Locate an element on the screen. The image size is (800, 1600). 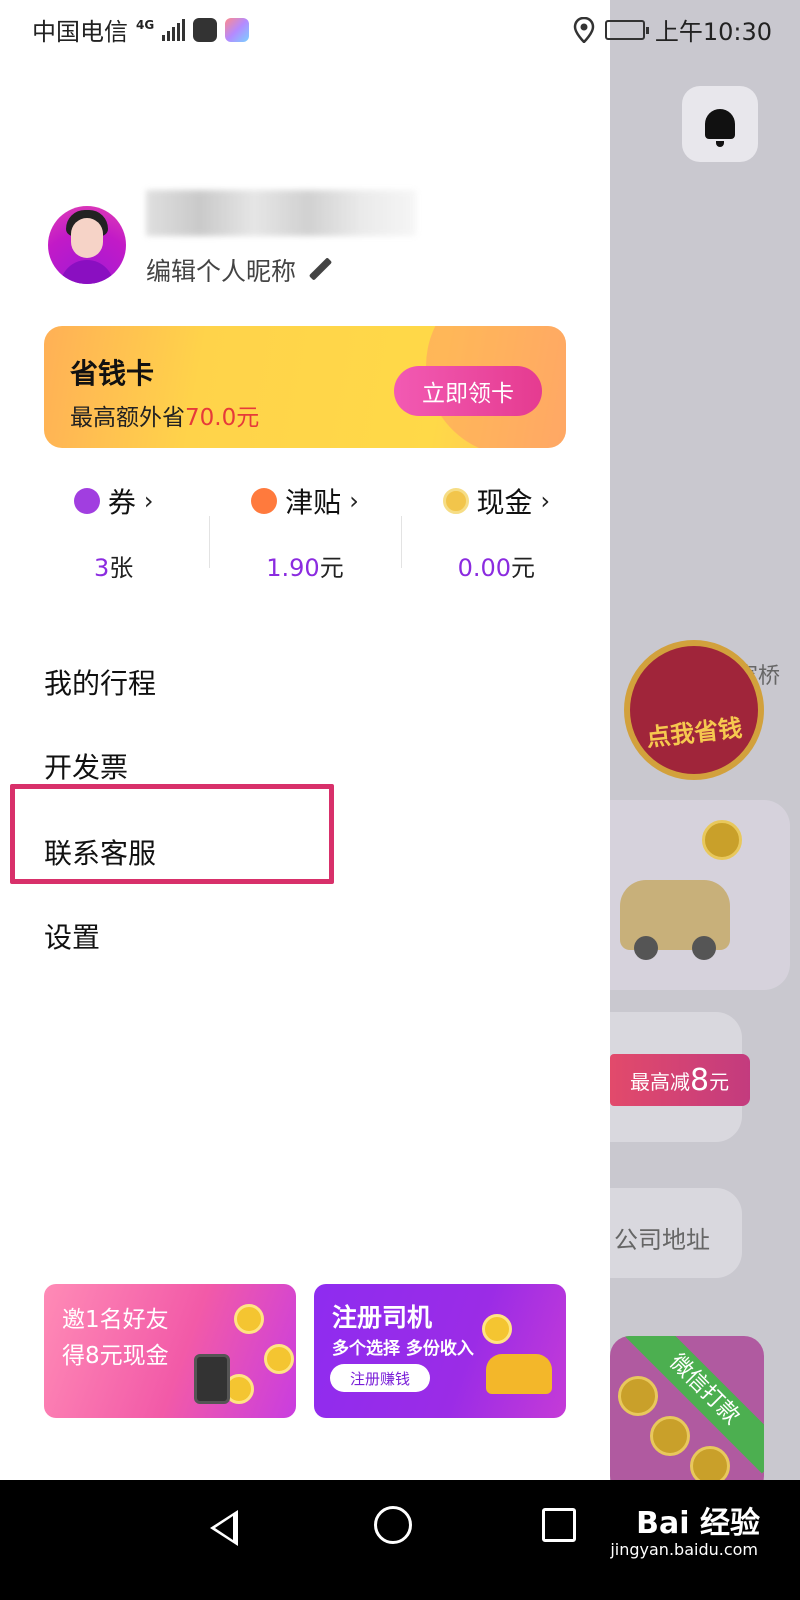
coupon-tag: 最高减 8 元 is located at coordinates (680, 1080).